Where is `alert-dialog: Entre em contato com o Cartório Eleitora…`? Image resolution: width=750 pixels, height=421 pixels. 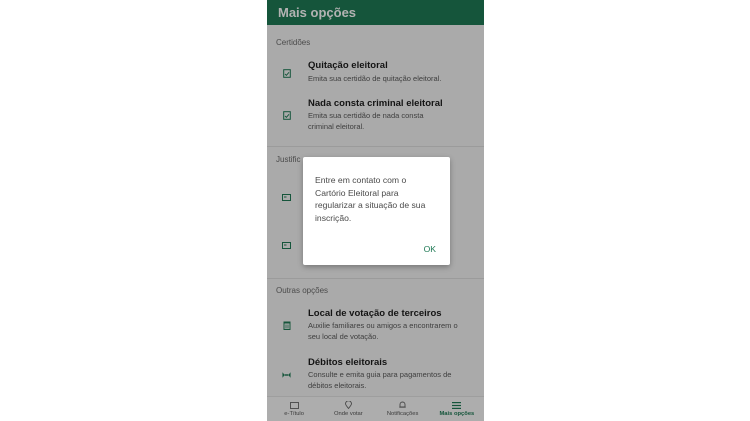 alert-dialog: Entre em contato com o Cartório Eleitora… is located at coordinates (376, 211).